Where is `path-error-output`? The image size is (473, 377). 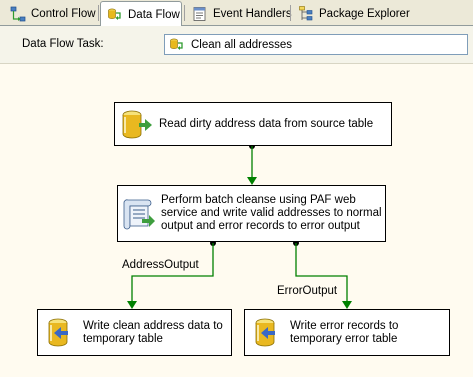
path-error-output is located at coordinates (322, 274).